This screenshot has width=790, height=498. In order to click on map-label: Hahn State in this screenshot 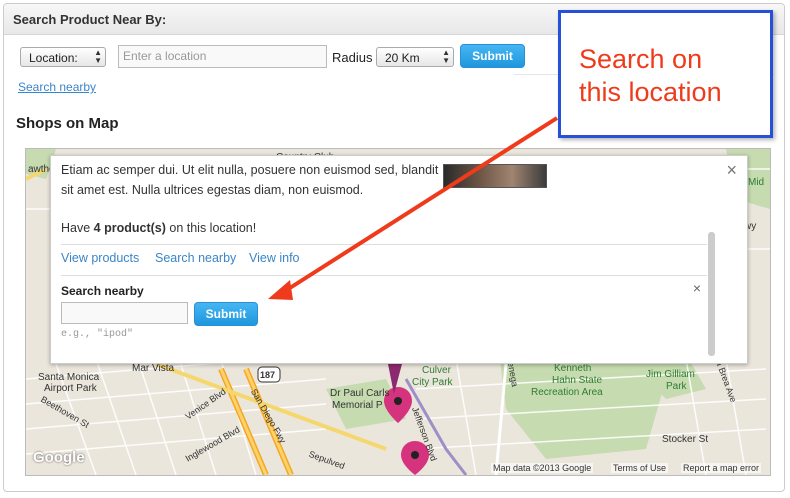, I will do `click(577, 380)`.